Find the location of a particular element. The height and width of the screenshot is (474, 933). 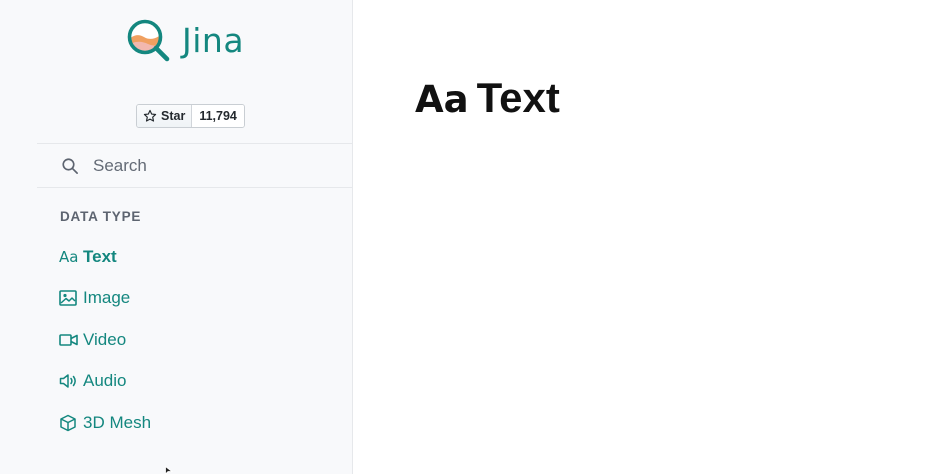

title-text-aa-icon: Aa is located at coordinates (442, 99).